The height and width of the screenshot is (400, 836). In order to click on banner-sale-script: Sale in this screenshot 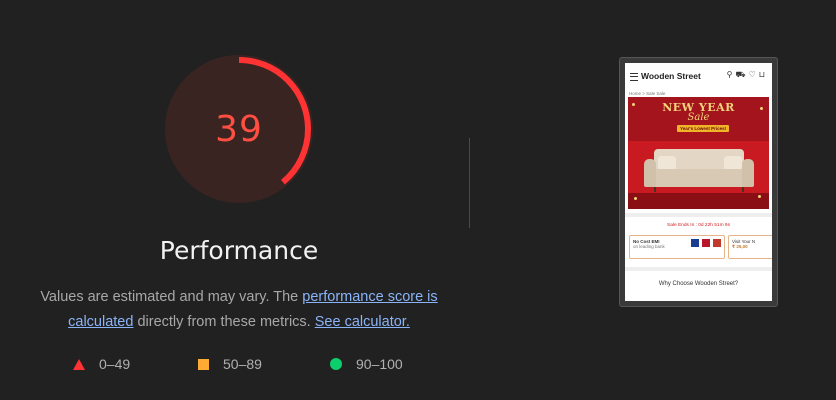, I will do `click(698, 117)`.